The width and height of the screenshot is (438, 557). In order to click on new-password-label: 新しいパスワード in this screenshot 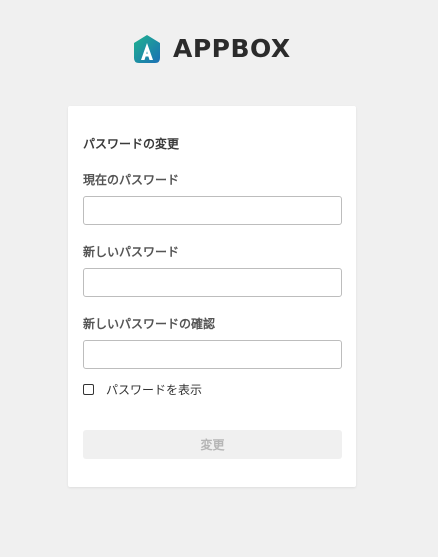, I will do `click(131, 252)`.